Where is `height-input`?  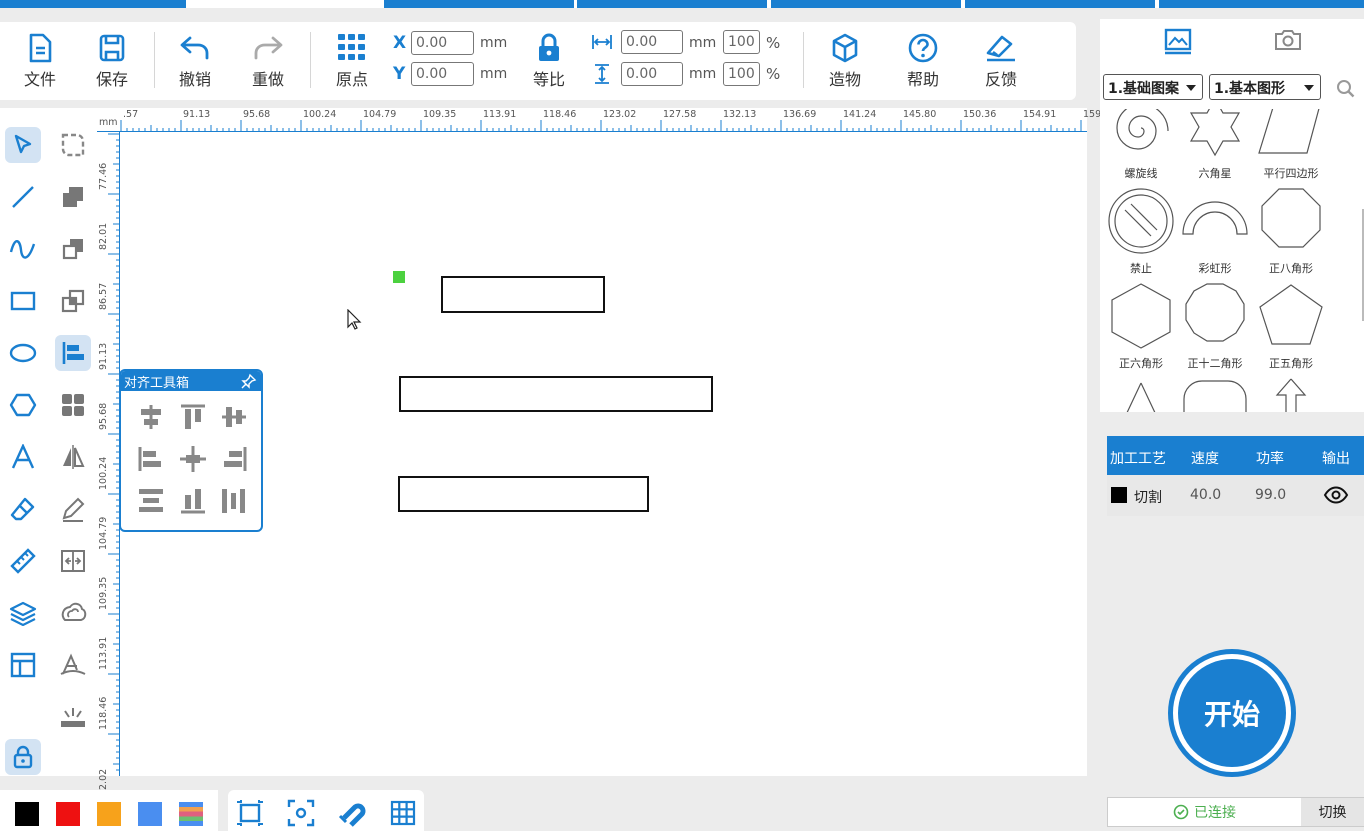 height-input is located at coordinates (652, 74).